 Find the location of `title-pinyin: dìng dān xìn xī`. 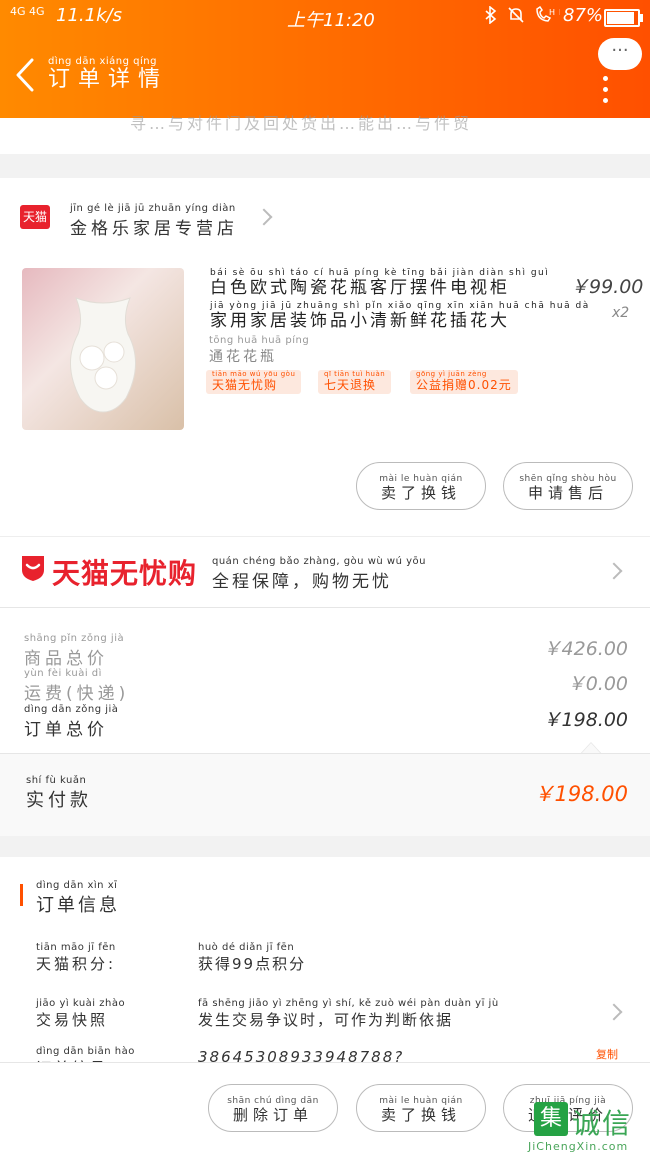

title-pinyin: dìng dān xìn xī is located at coordinates (77, 885).